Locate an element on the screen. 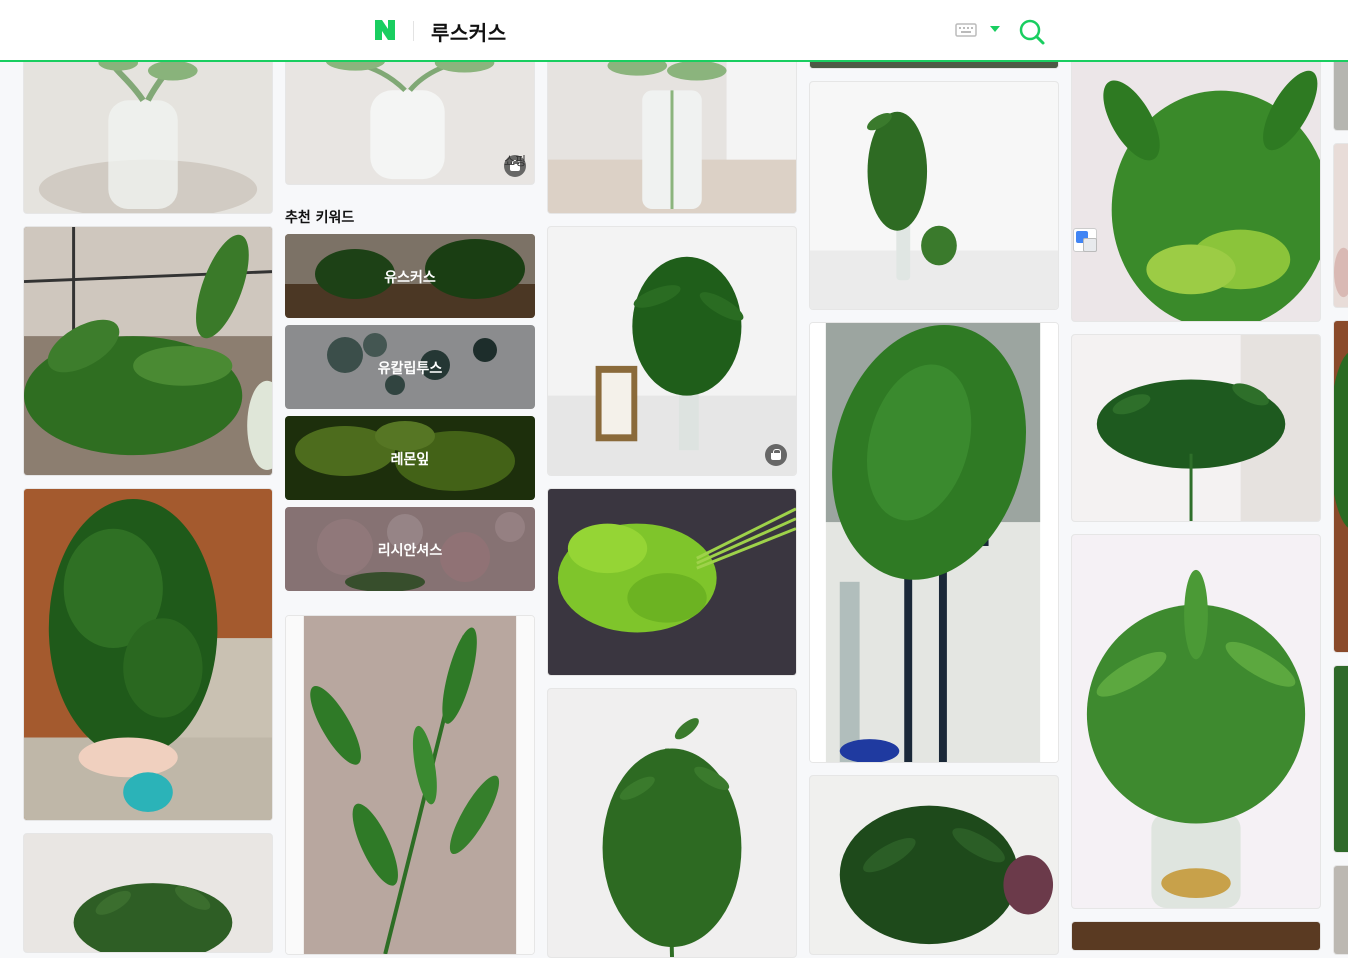 The width and height of the screenshot is (1348, 958). search-query: 루스커스 is located at coordinates (469, 31).